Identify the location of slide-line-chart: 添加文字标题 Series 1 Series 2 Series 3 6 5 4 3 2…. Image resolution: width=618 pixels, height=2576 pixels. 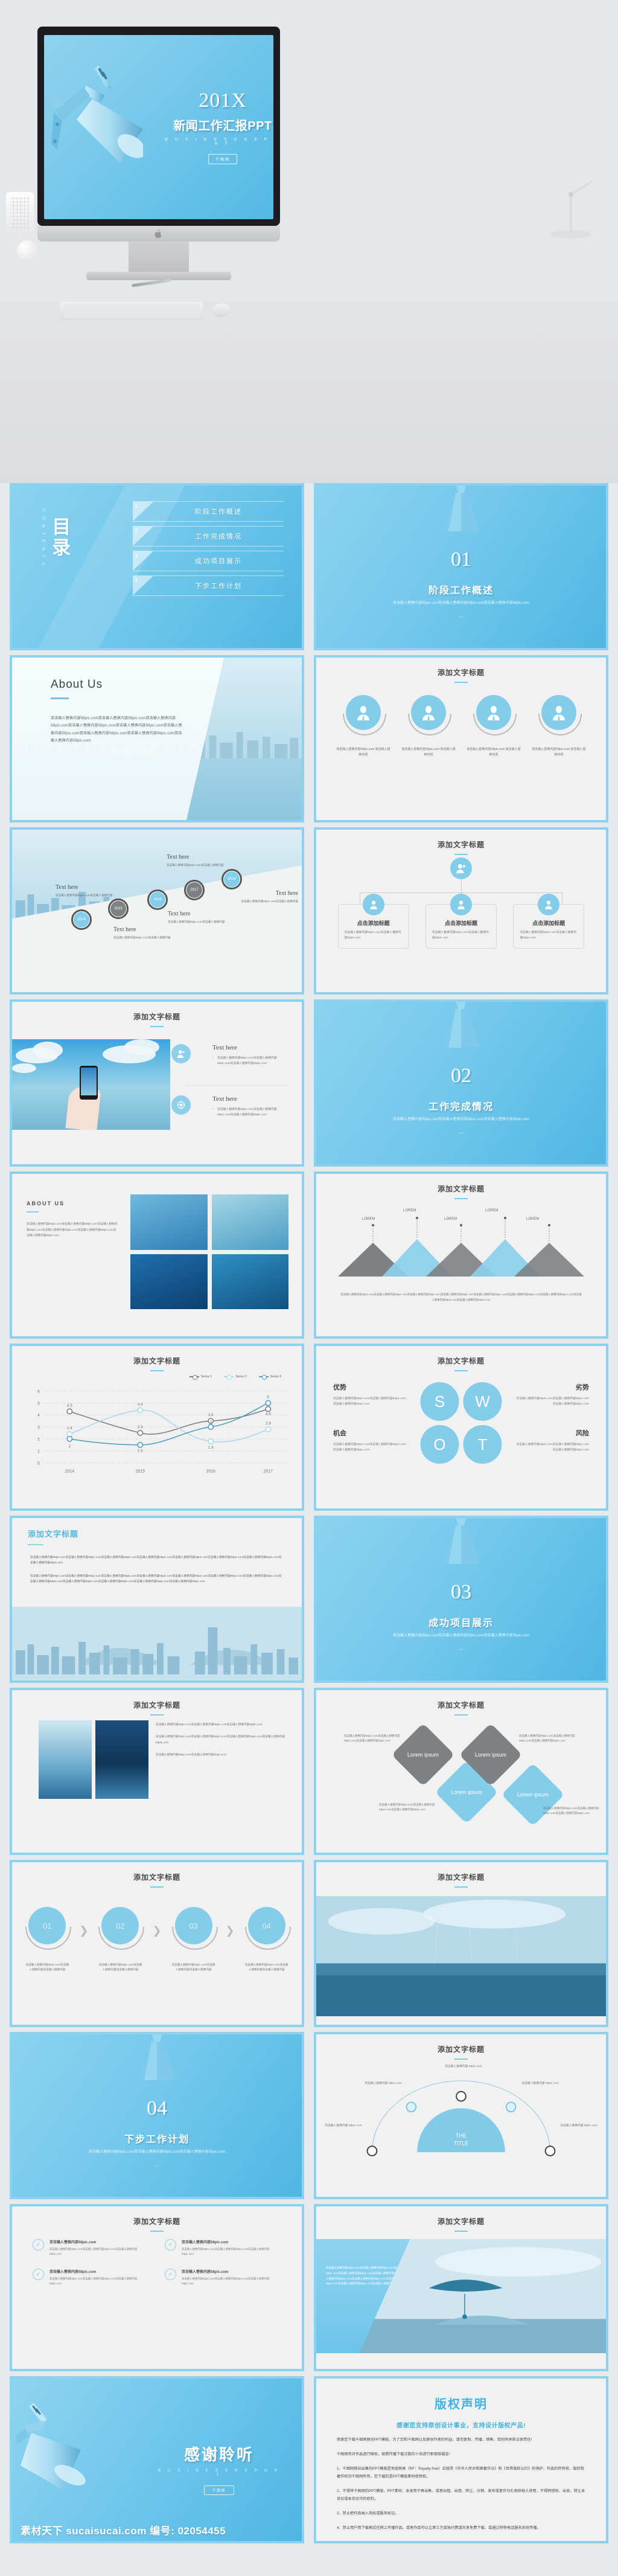
(157, 1427).